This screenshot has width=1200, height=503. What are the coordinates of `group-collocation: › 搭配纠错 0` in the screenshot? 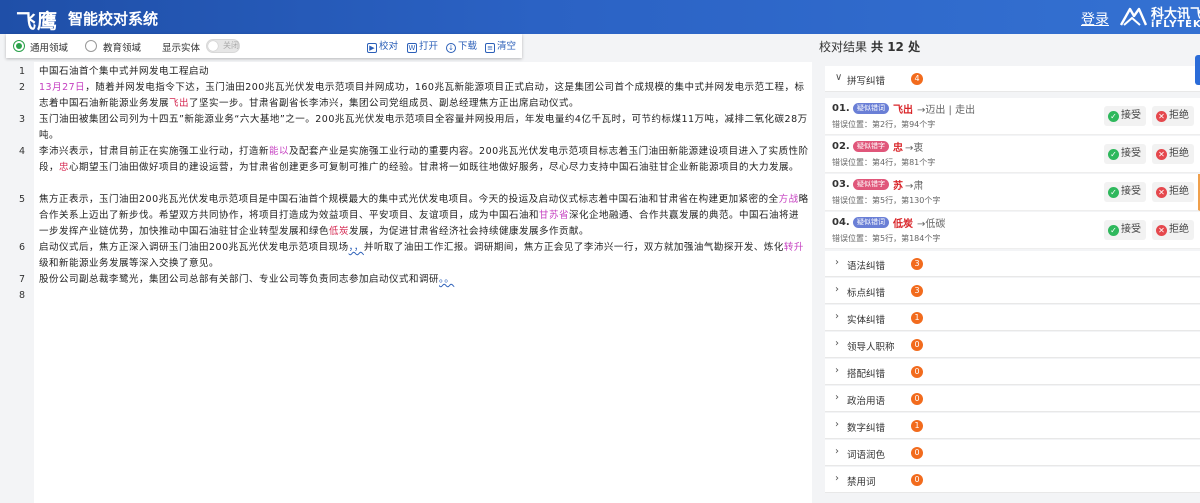 It's located at (1012, 372).